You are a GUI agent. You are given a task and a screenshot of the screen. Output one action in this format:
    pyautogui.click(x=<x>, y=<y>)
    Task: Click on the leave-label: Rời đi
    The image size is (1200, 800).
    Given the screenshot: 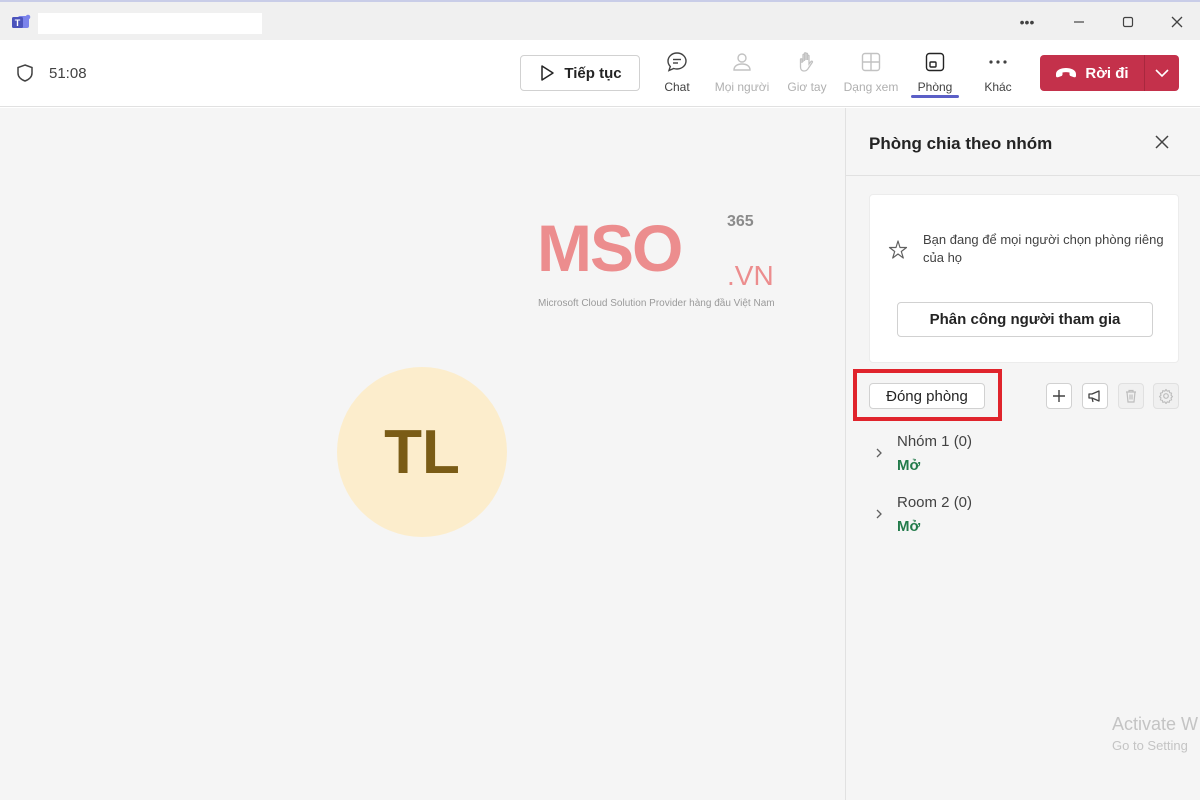 What is the action you would take?
    pyautogui.click(x=1107, y=73)
    